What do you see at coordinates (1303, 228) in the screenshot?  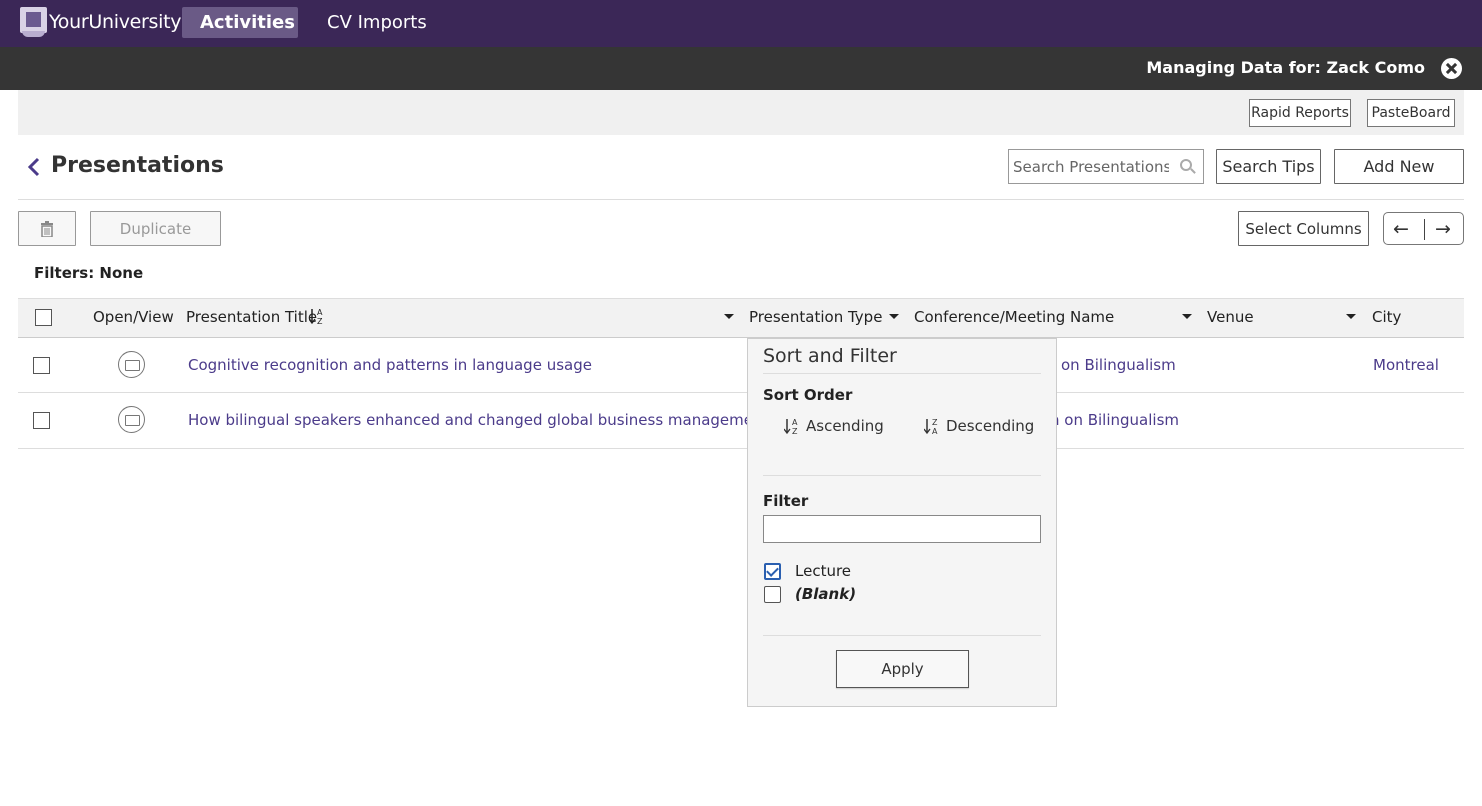 I see `select-columns-button: Select Columns` at bounding box center [1303, 228].